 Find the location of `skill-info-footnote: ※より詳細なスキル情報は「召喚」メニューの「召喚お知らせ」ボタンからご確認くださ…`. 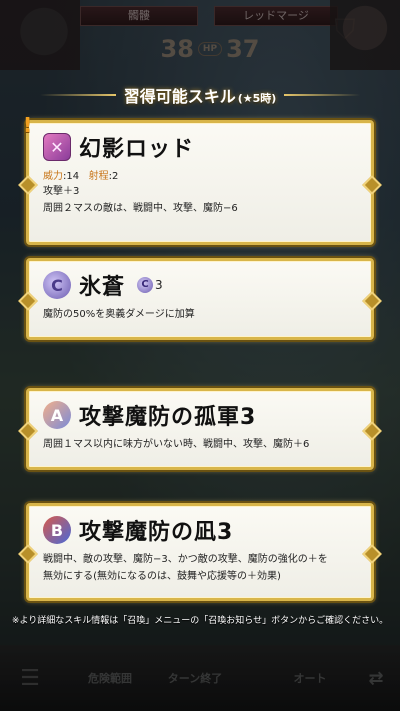

skill-info-footnote: ※より詳細なスキル情報は「召喚」メニューの「召喚お知らせ」ボタンからご確認くださ… is located at coordinates (200, 621).